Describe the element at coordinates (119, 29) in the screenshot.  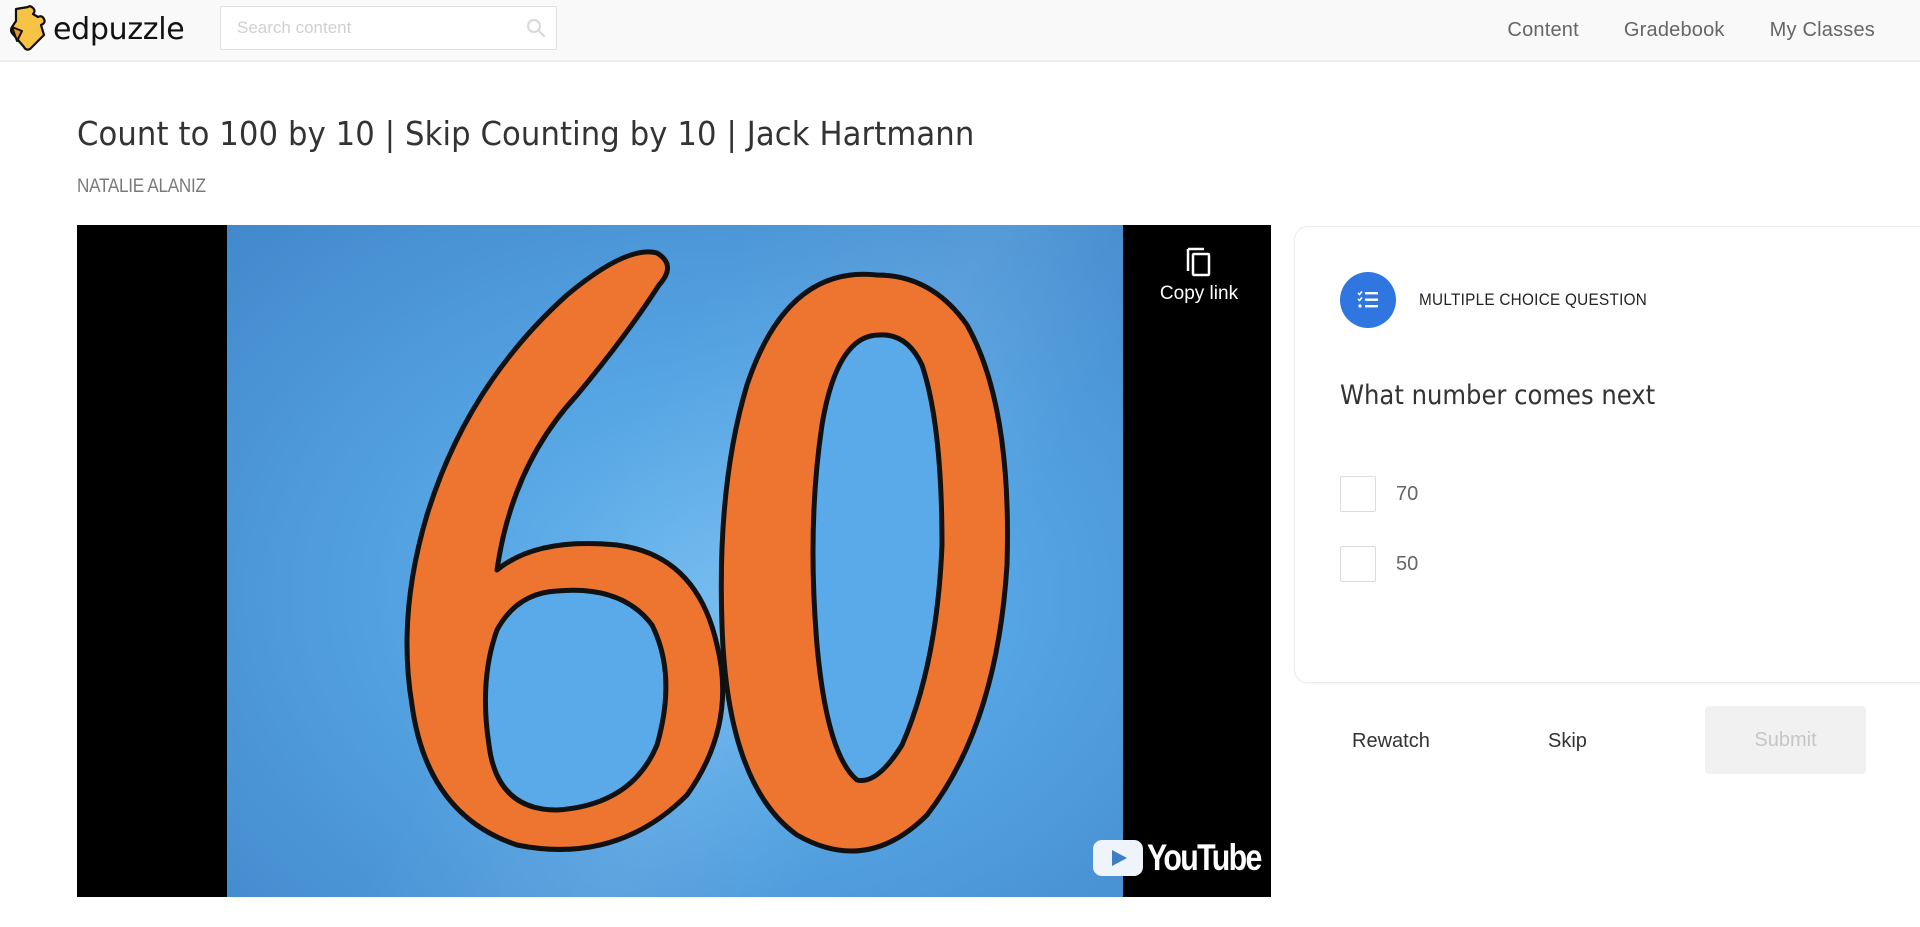
I see `logo-text: edpuzzle` at that location.